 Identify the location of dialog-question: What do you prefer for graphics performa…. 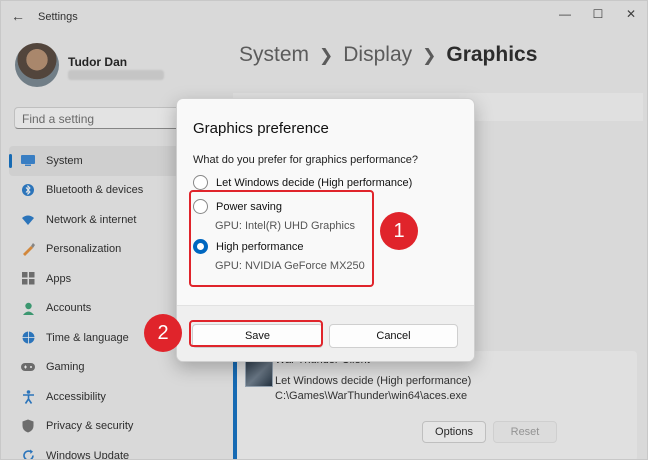
(306, 160).